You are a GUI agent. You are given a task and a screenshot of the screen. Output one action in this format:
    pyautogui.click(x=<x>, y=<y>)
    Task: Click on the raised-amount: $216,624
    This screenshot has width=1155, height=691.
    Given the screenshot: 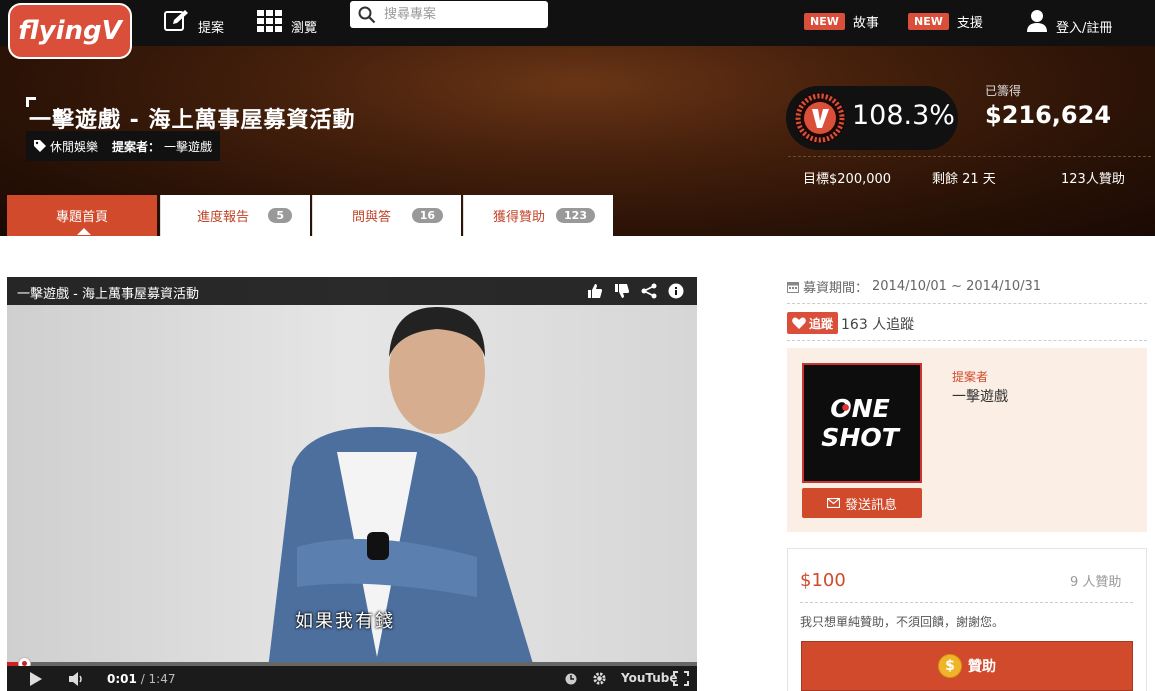 What is the action you would take?
    pyautogui.click(x=1048, y=115)
    